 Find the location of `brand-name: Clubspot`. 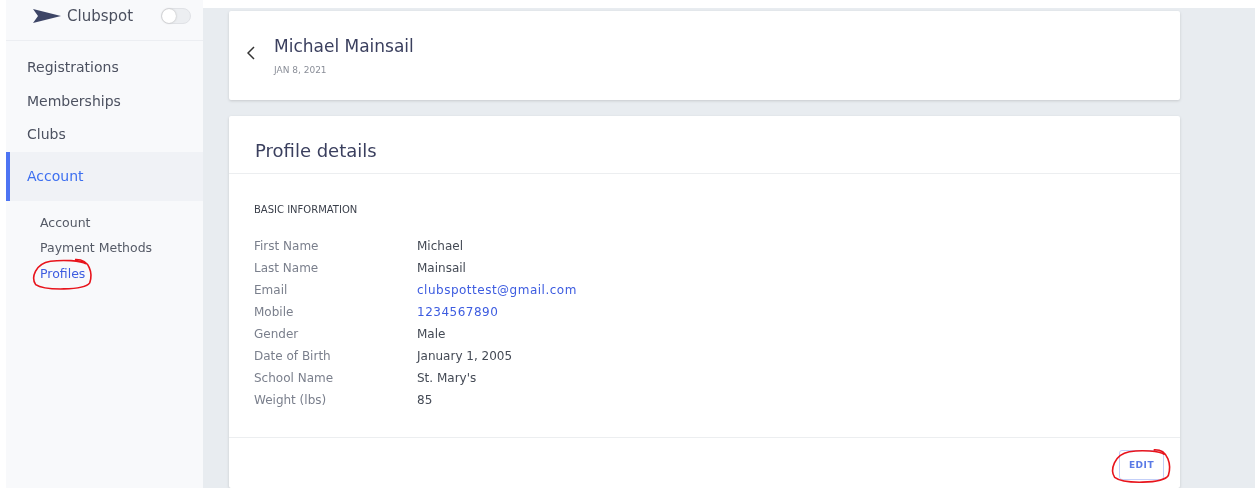

brand-name: Clubspot is located at coordinates (101, 16).